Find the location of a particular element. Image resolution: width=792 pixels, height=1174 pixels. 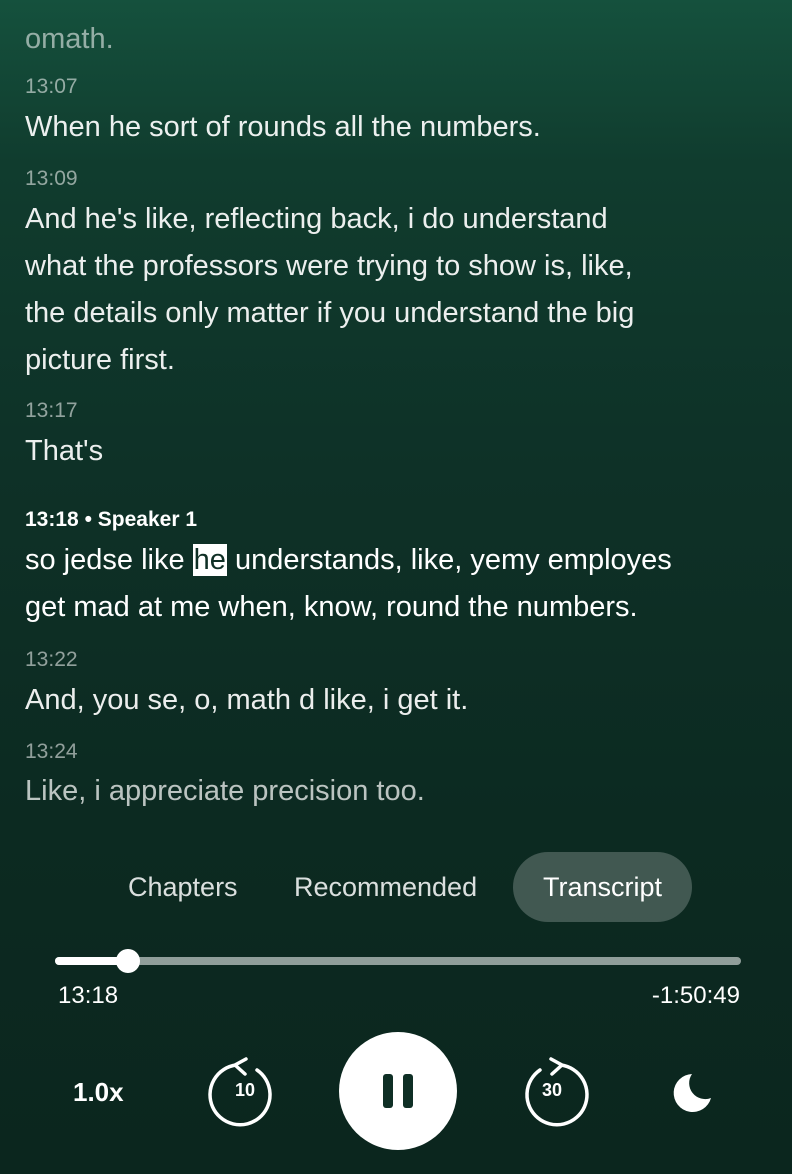

segment-timestamp: 13:17 is located at coordinates (51, 411).